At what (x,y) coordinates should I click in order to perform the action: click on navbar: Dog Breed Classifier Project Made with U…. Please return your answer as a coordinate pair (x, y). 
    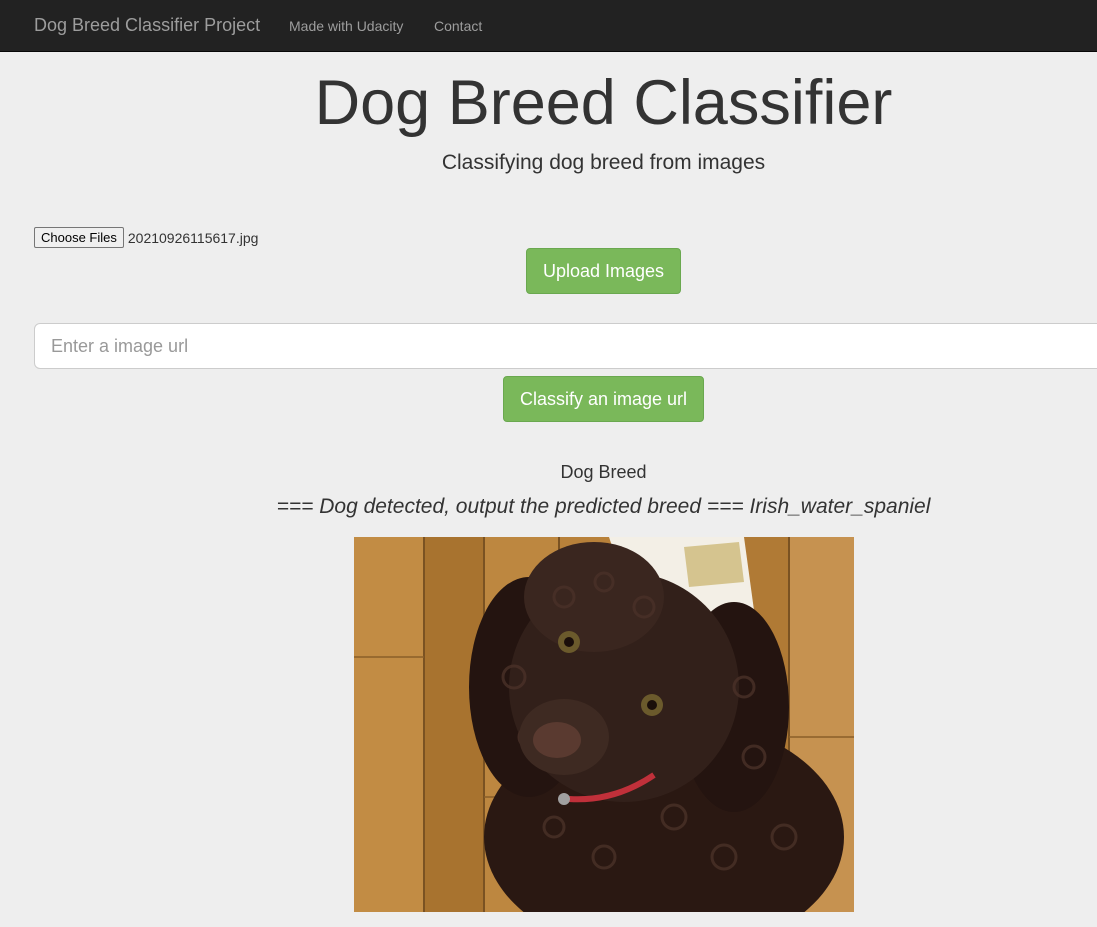
    Looking at the image, I should click on (548, 26).